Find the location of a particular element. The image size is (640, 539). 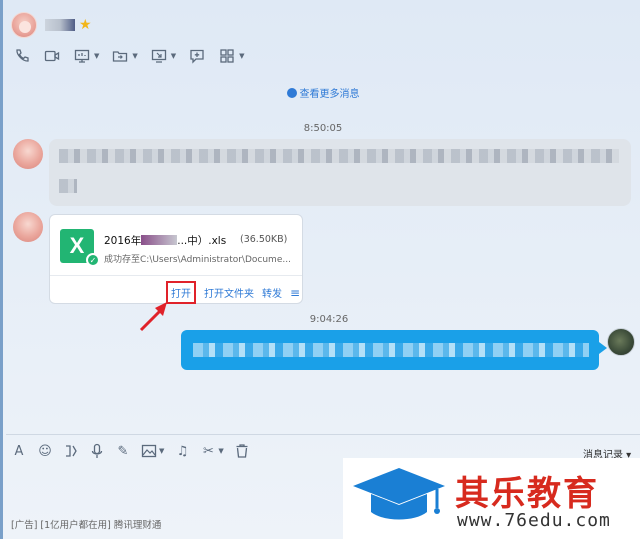

contact-avatar is located at coordinates (24, 25).